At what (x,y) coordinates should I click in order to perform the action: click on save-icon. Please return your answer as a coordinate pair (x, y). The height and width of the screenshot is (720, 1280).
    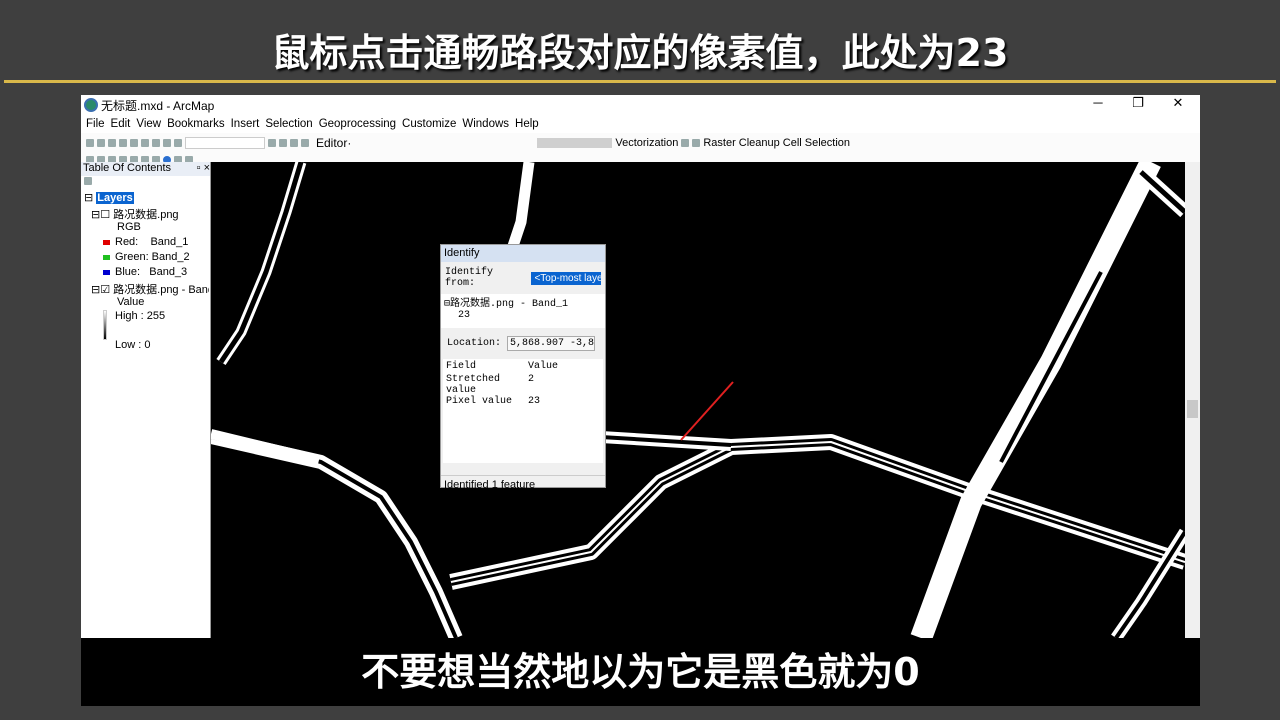
    Looking at the image, I should click on (112, 143).